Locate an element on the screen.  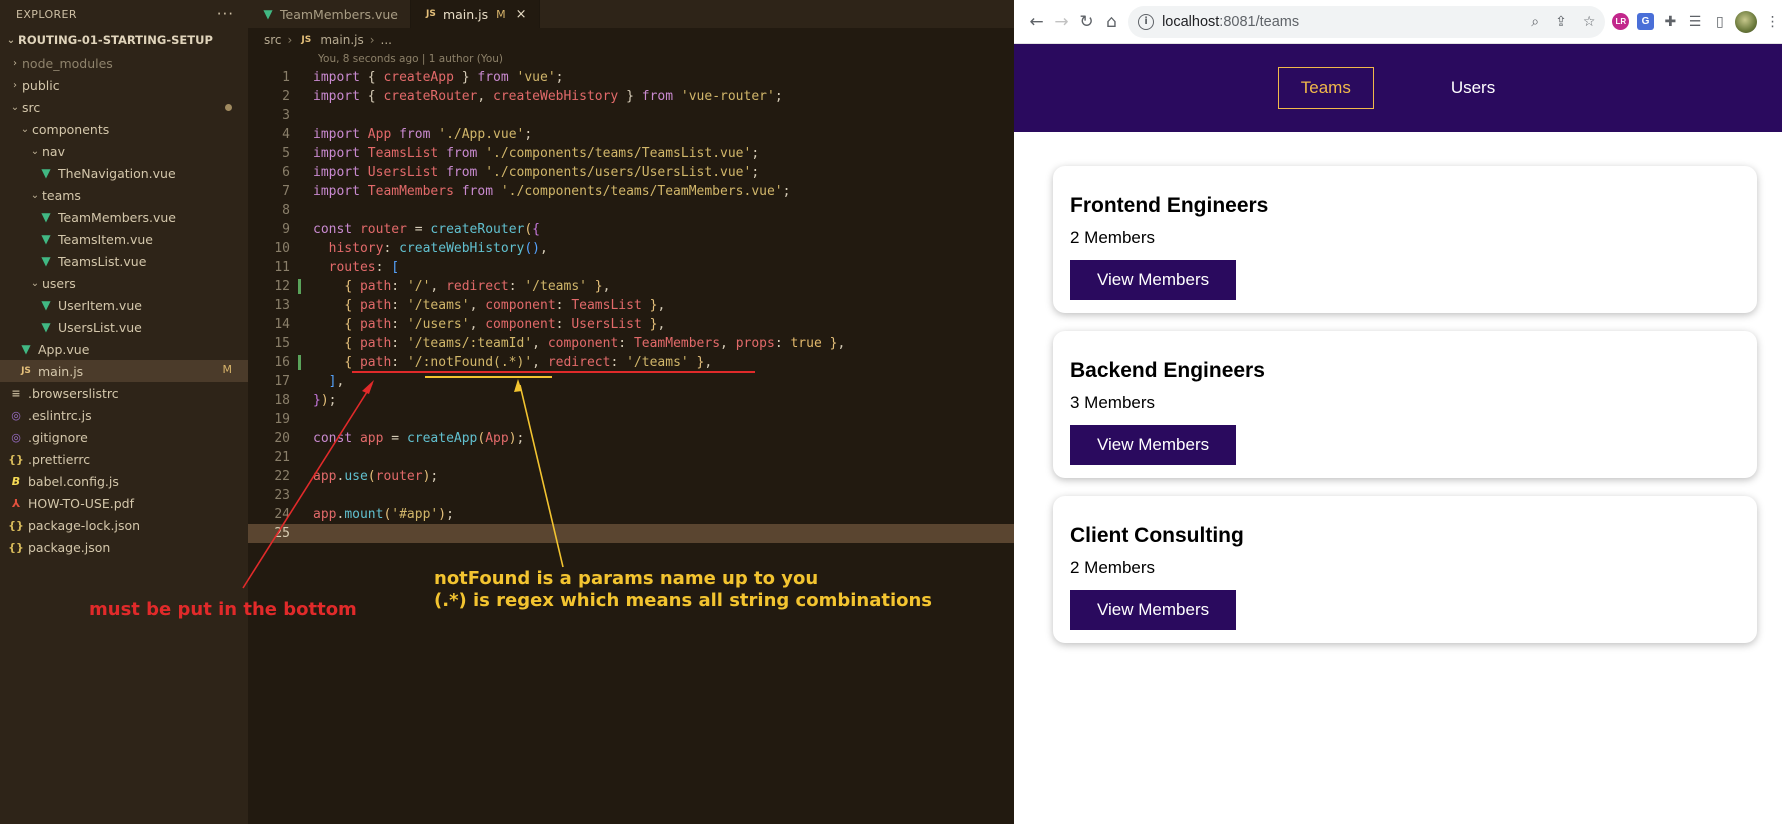
share-icon: ⇪ is located at coordinates (1561, 22).